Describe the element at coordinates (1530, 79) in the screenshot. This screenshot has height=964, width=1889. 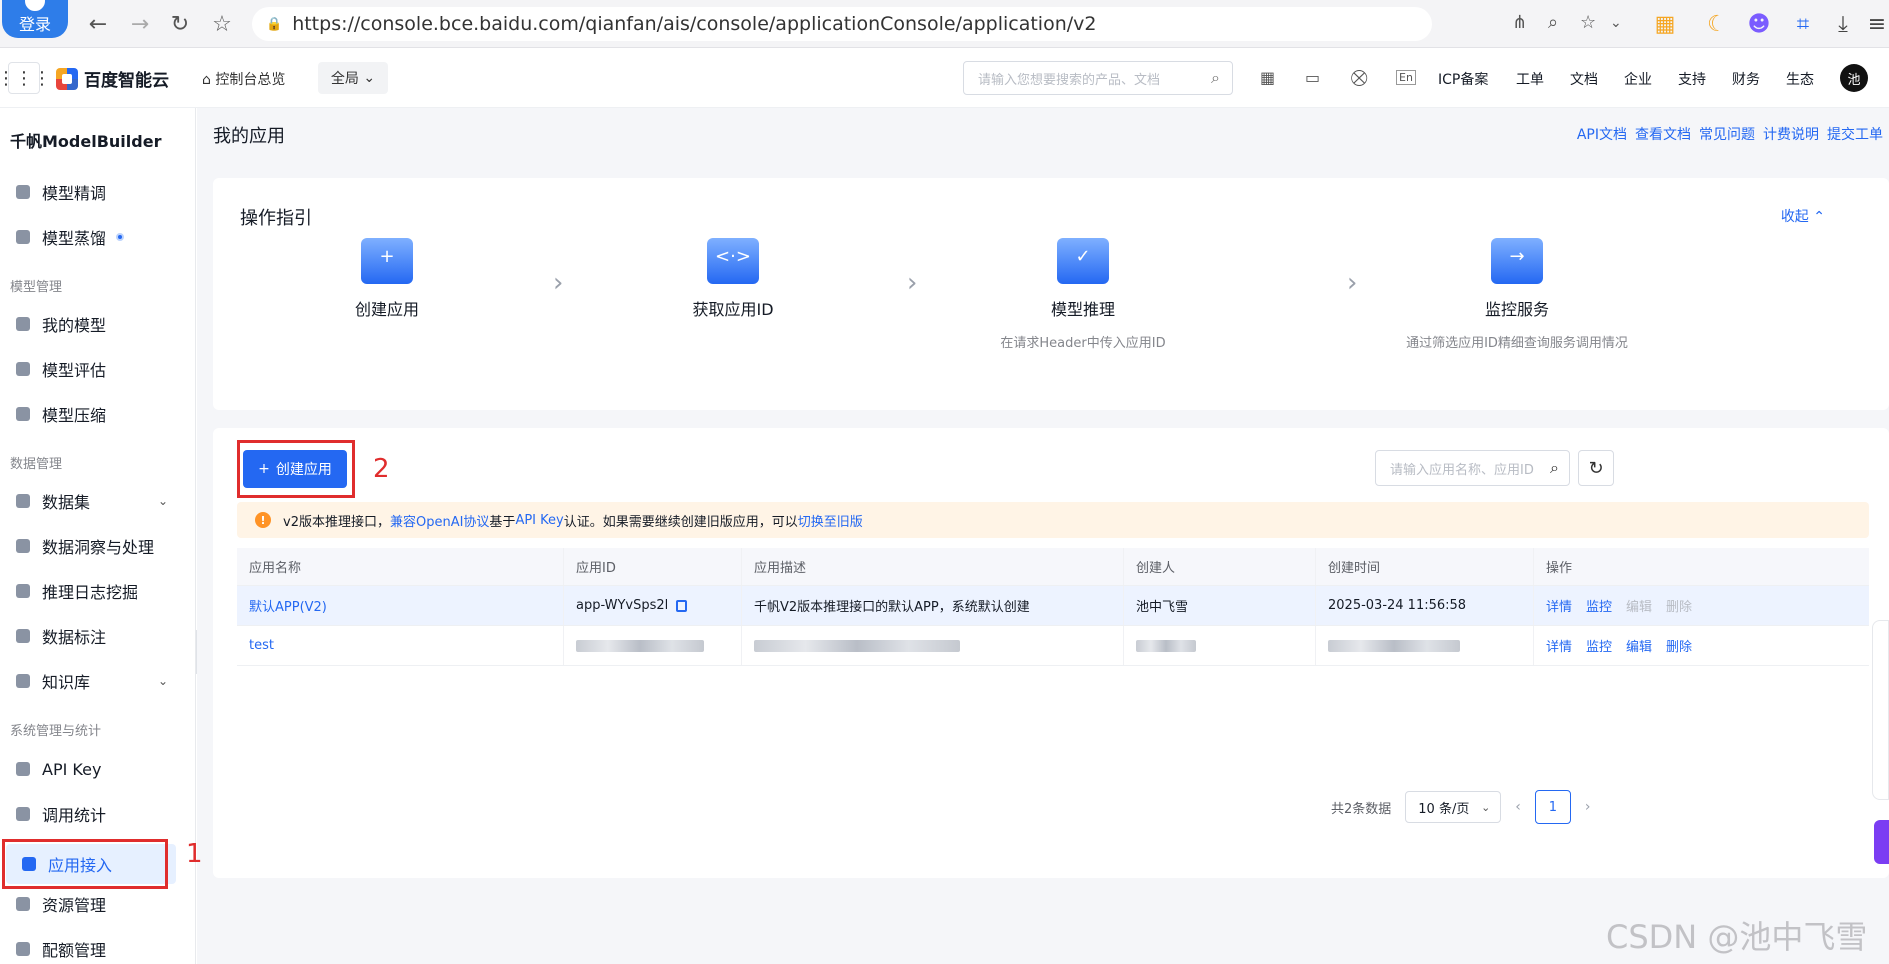
I see `header-link-ticket: 工单` at that location.